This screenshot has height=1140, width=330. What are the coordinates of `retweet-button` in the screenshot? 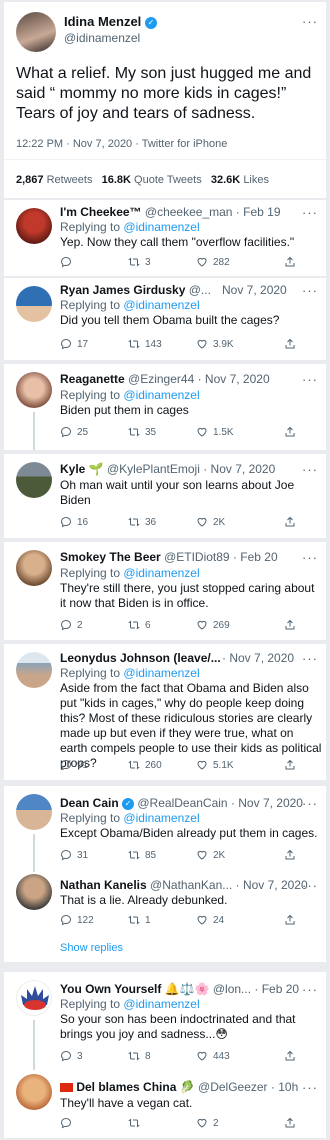 It's located at (162, 1123).